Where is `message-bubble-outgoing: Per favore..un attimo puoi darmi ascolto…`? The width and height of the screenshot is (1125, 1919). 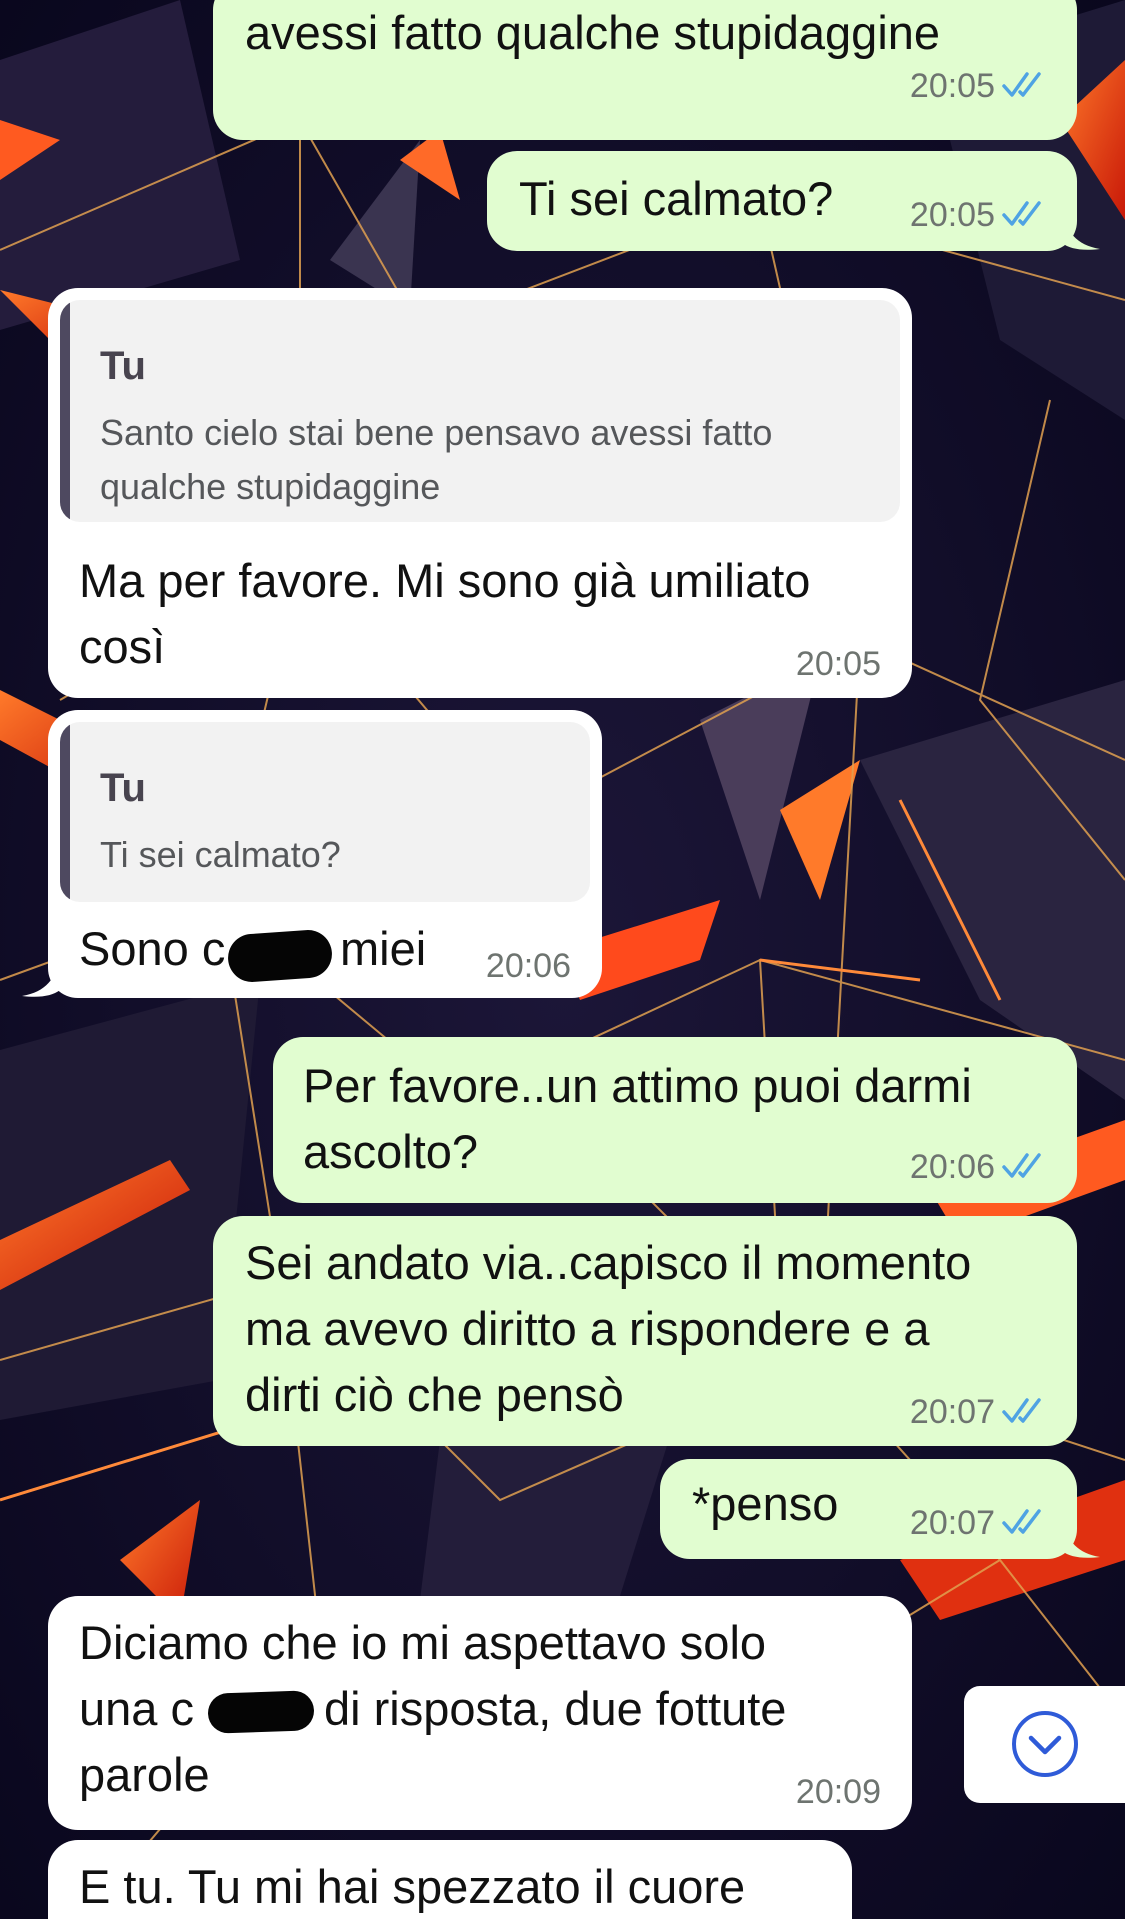
message-bubble-outgoing: Per favore..un attimo puoi darmi ascolto… is located at coordinates (675, 1120).